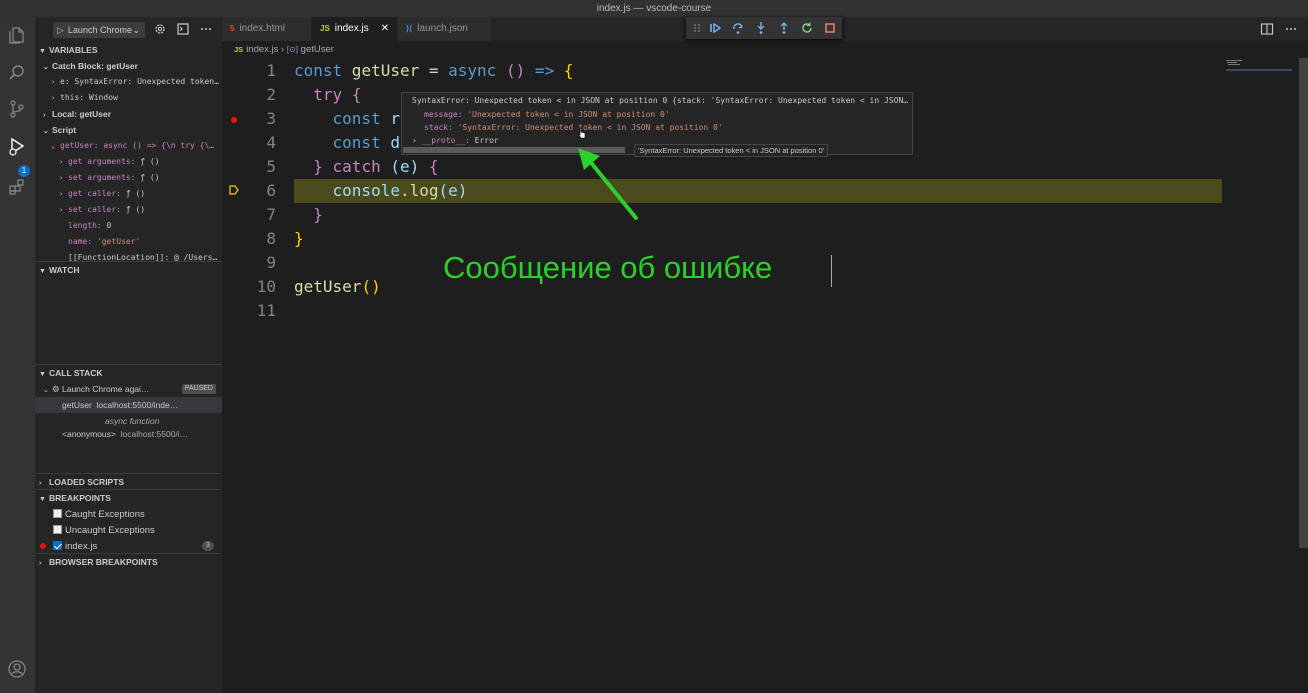 This screenshot has width=1308, height=693. What do you see at coordinates (150, 161) in the screenshot?
I see `variable-get-arguments-value: ƒ ()` at bounding box center [150, 161].